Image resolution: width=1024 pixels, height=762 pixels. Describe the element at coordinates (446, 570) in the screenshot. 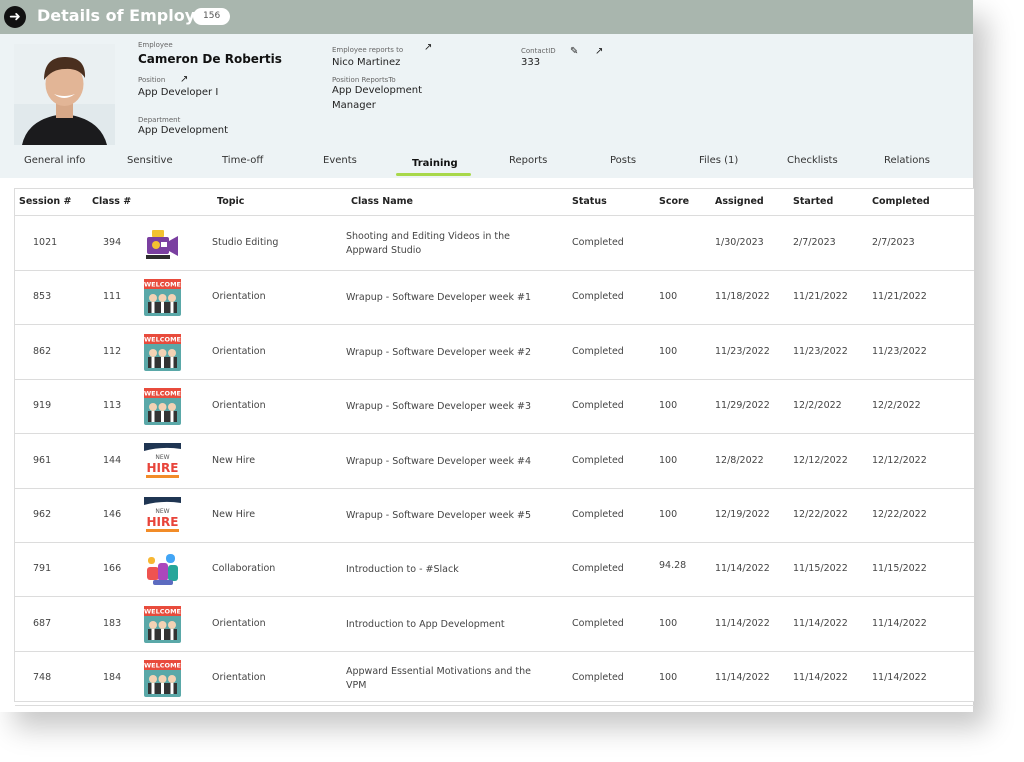

I see `class-name: Introduction to - #Slack` at that location.